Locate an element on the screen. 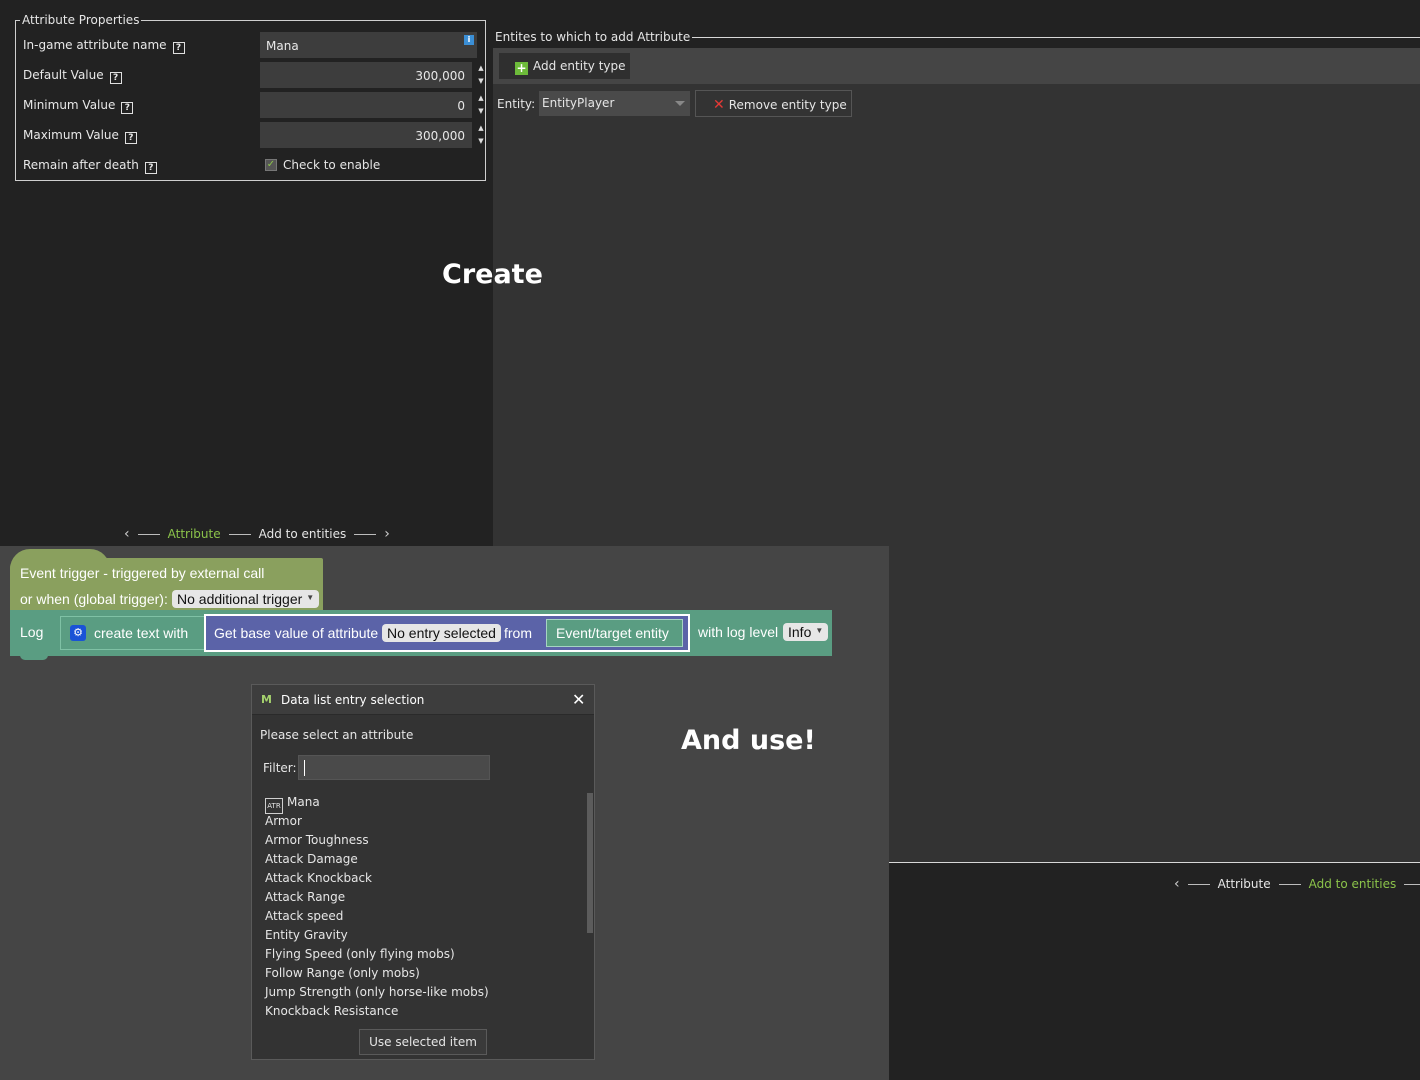 The width and height of the screenshot is (1420, 1080). and-use-caption: And use! is located at coordinates (748, 740).